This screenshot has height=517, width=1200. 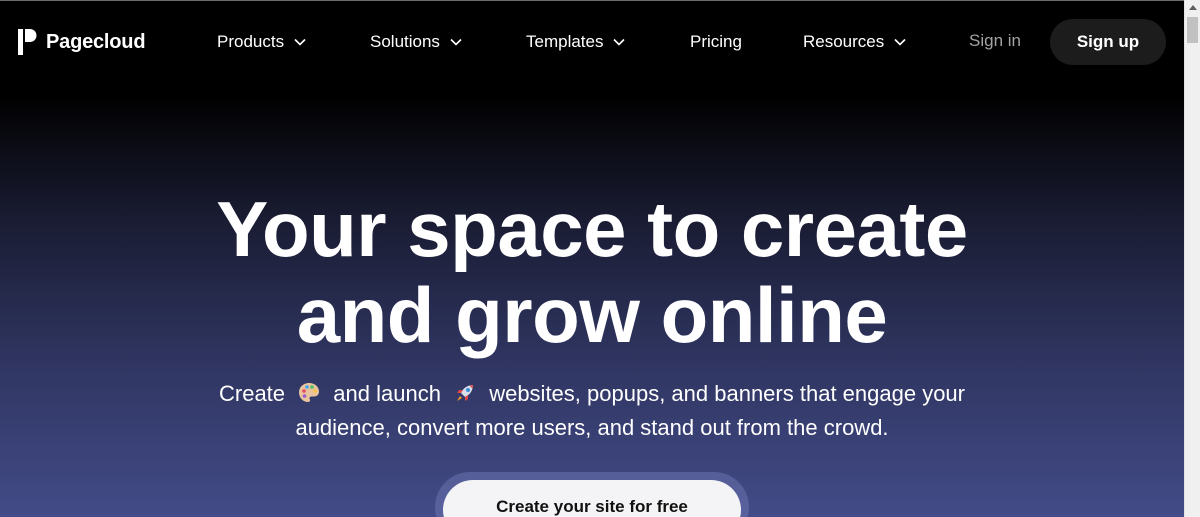 What do you see at coordinates (1193, 7) in the screenshot?
I see `scroll-up-arrow-icon` at bounding box center [1193, 7].